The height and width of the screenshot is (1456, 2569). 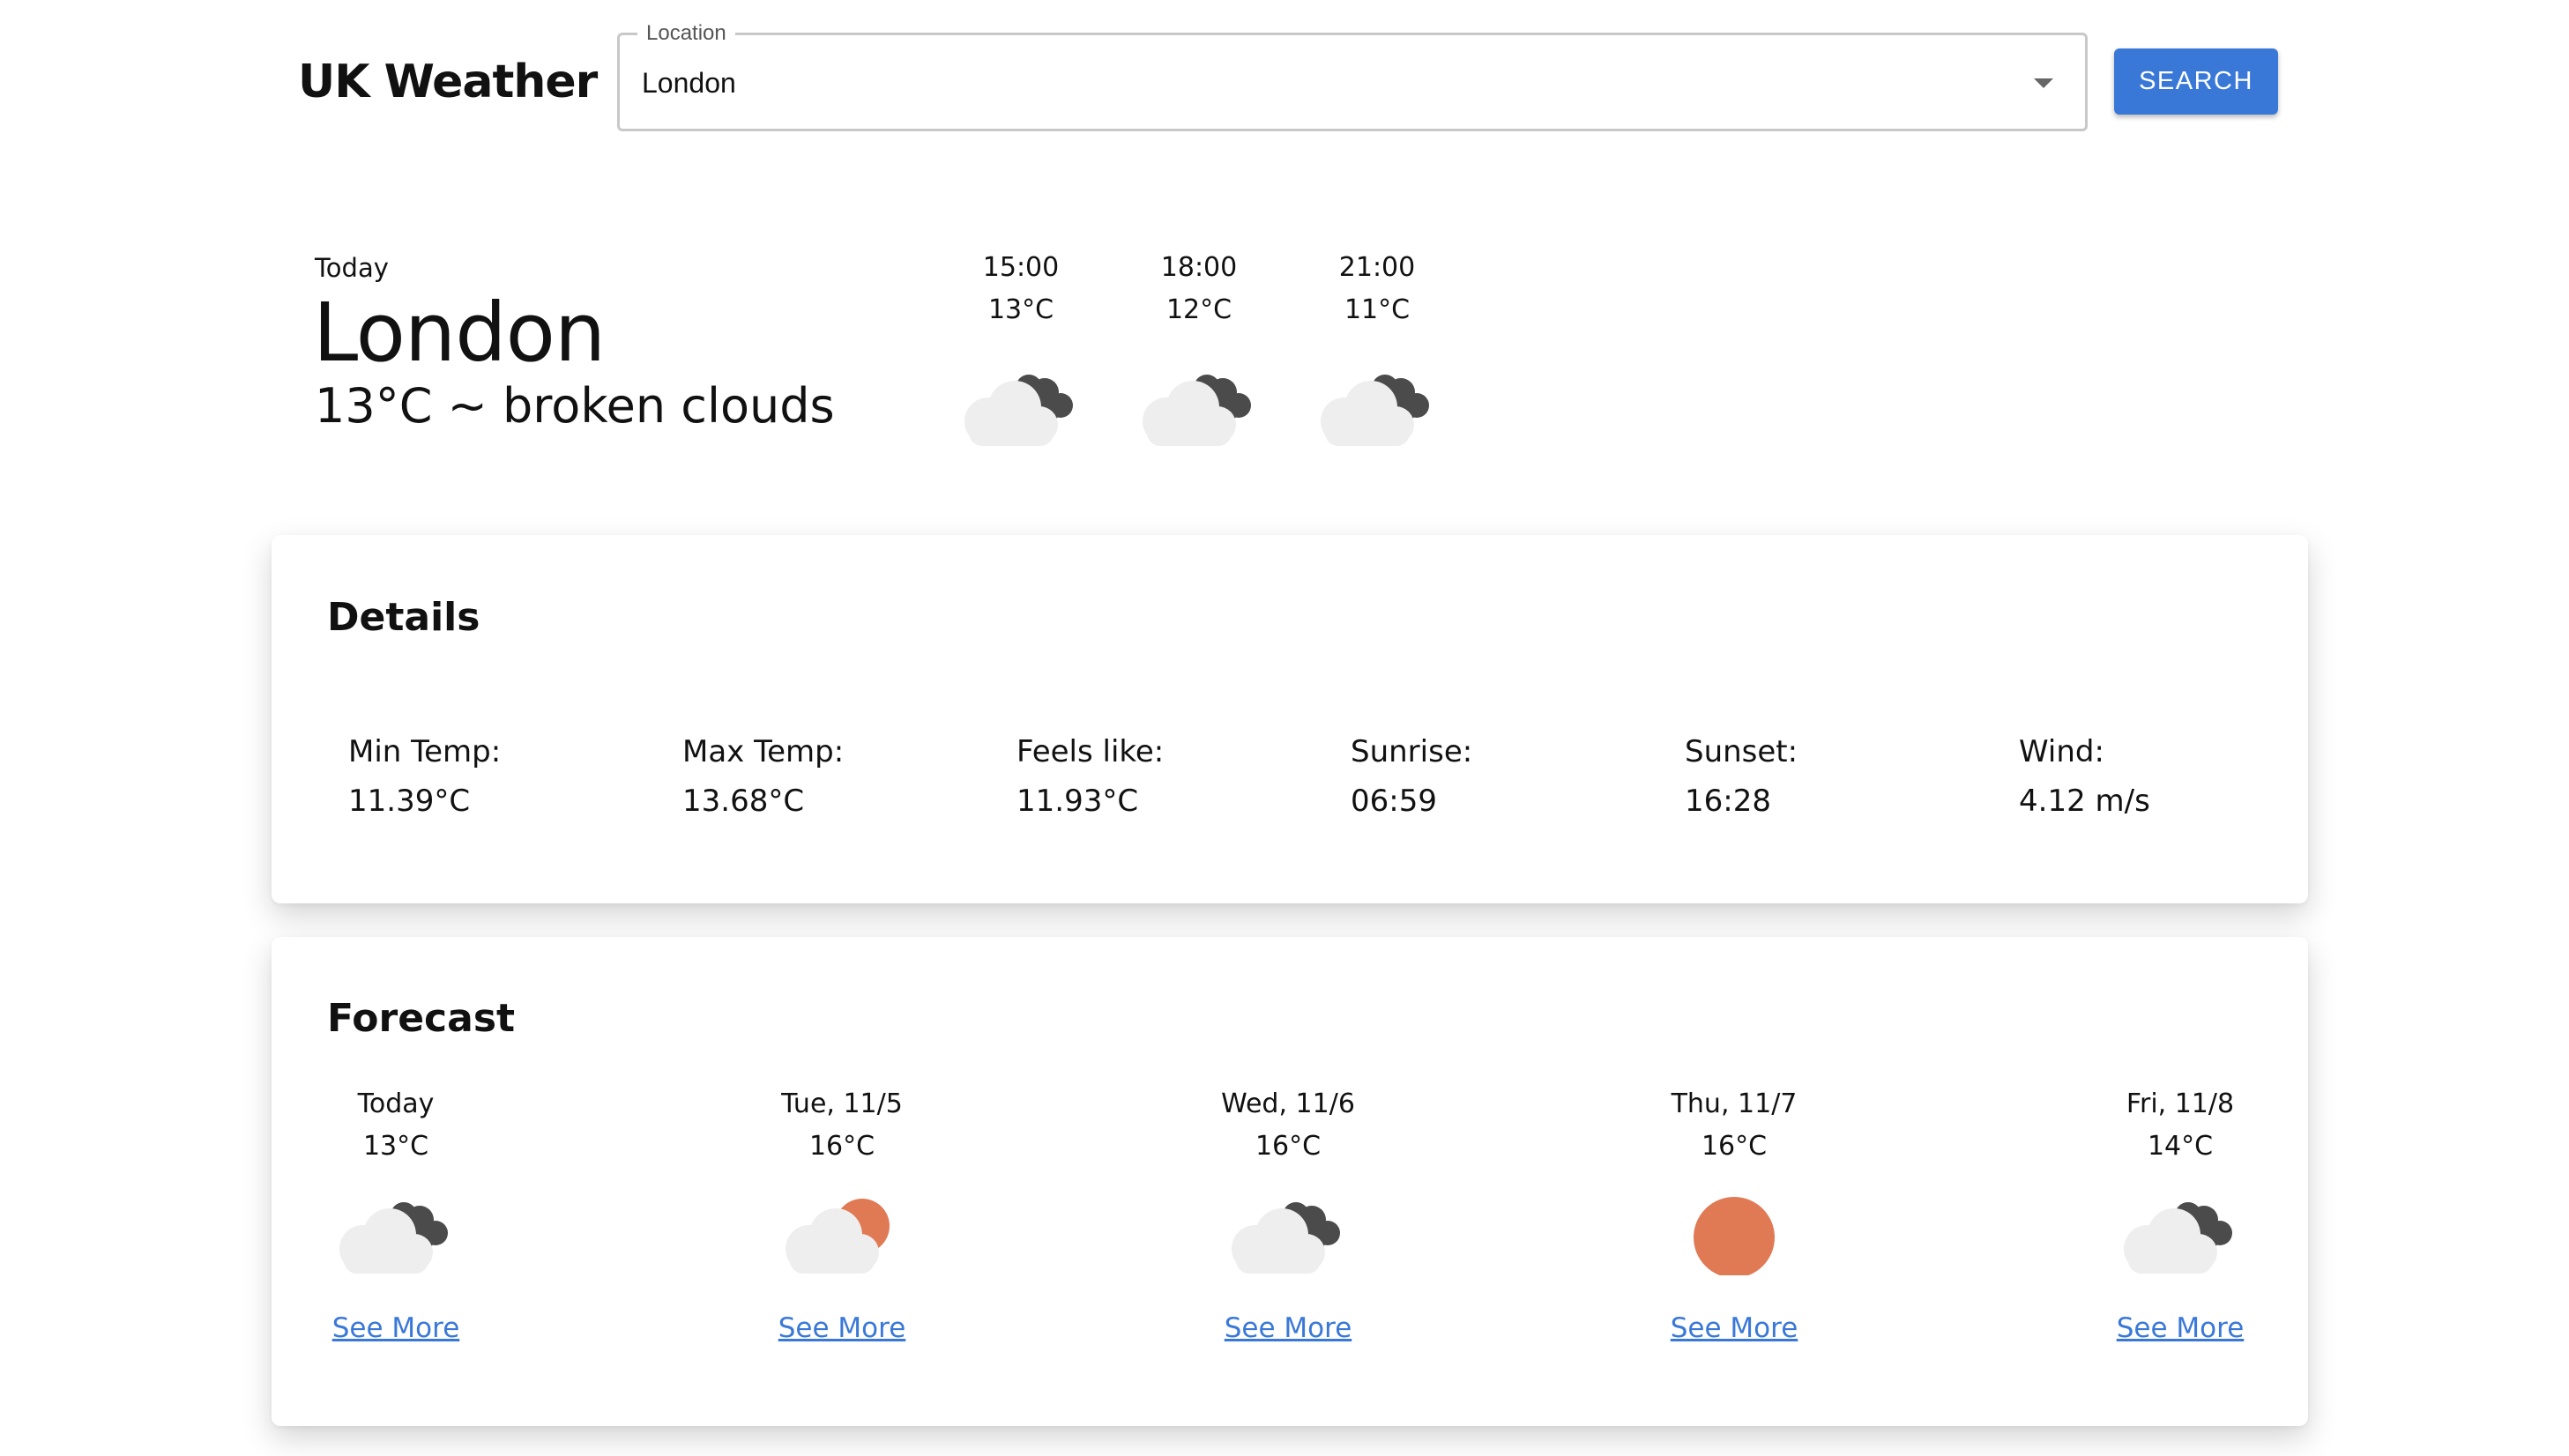 I want to click on forecast-day: Tue, 11/5 16°C See More, so click(x=842, y=1213).